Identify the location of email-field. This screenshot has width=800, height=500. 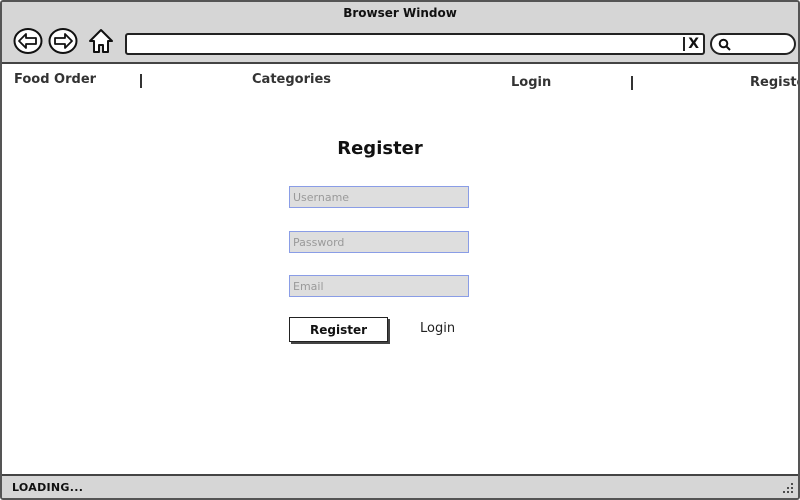
(379, 286).